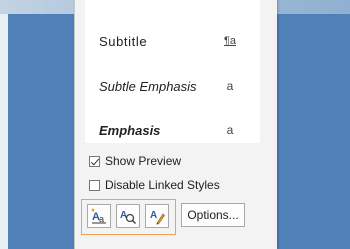 The image size is (350, 249). I want to click on manage-styles-button: A, so click(157, 216).